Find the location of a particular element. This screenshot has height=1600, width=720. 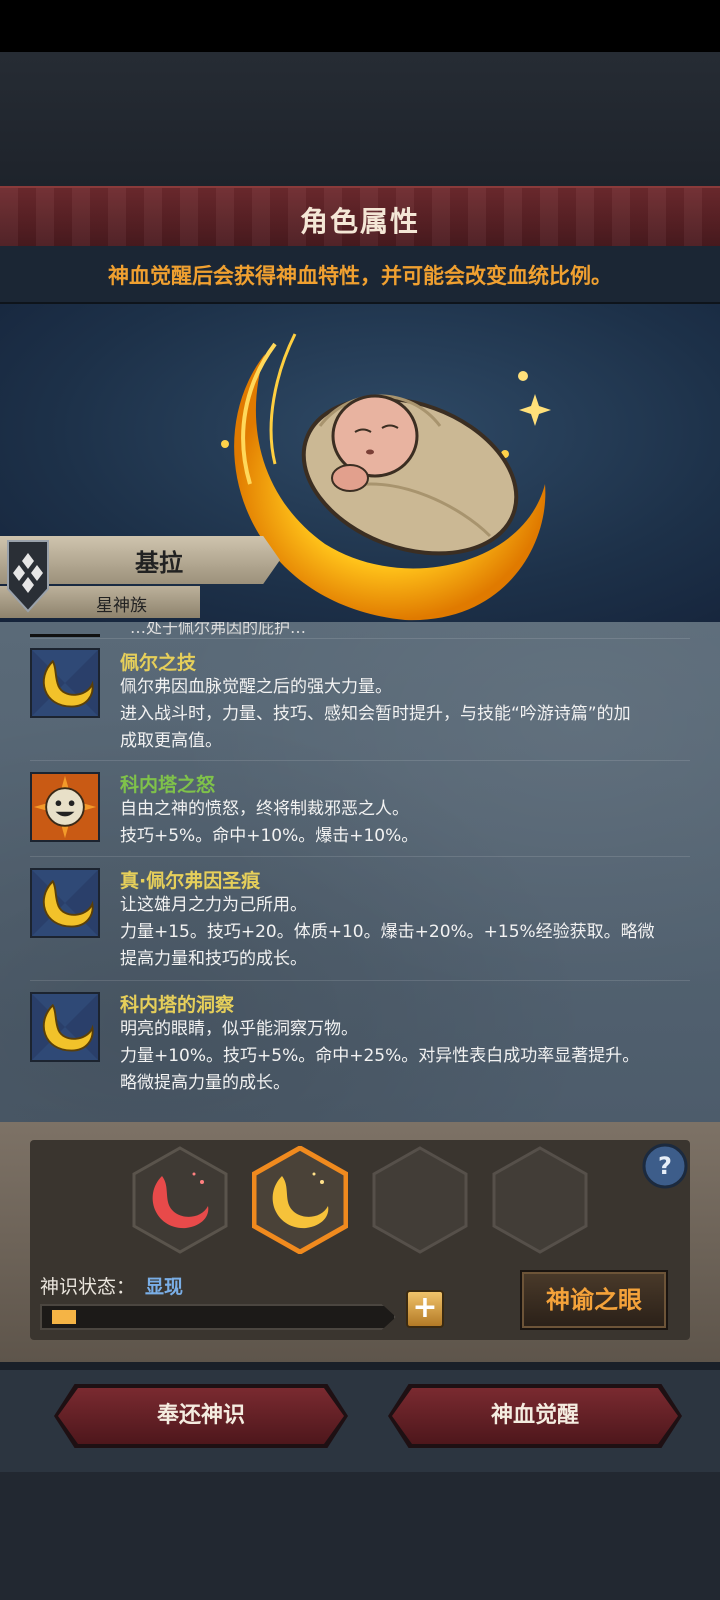

help-icon: ? is located at coordinates (665, 1166).